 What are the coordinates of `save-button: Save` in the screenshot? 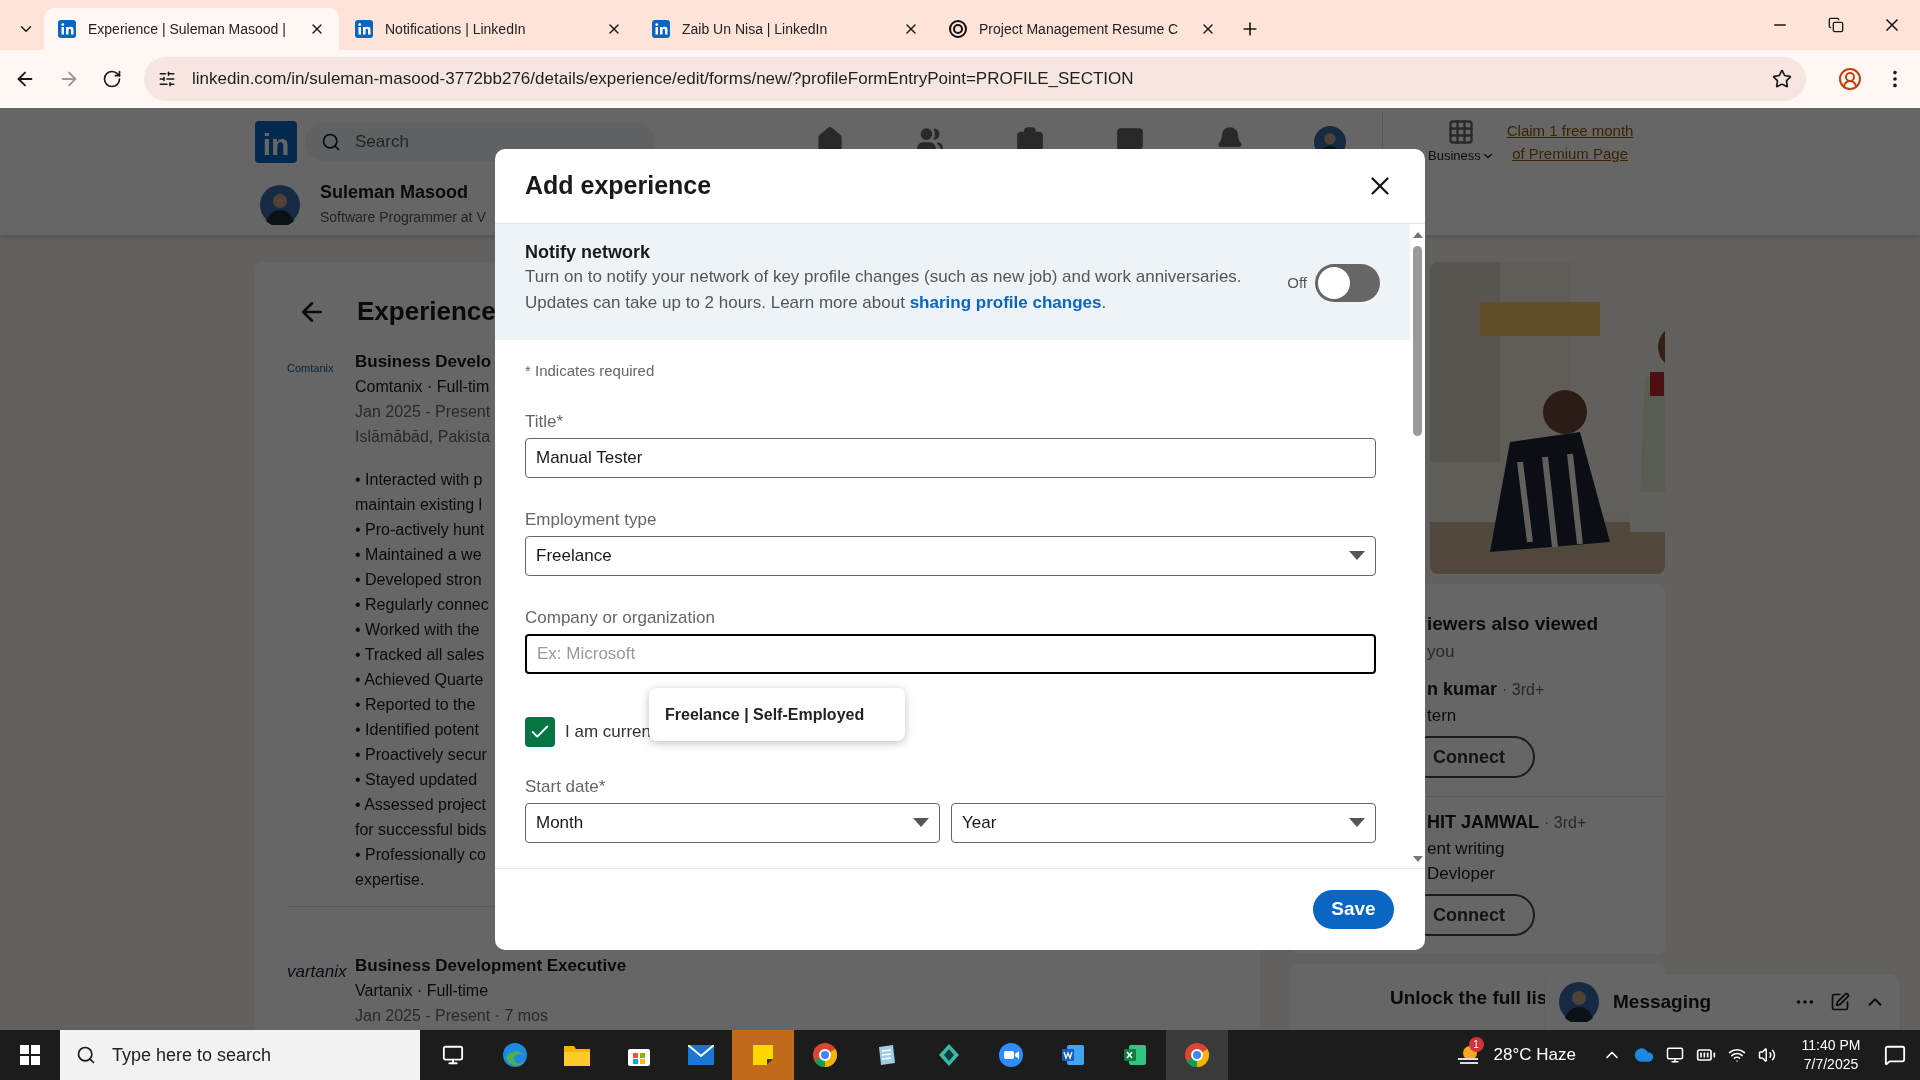 It's located at (1353, 909).